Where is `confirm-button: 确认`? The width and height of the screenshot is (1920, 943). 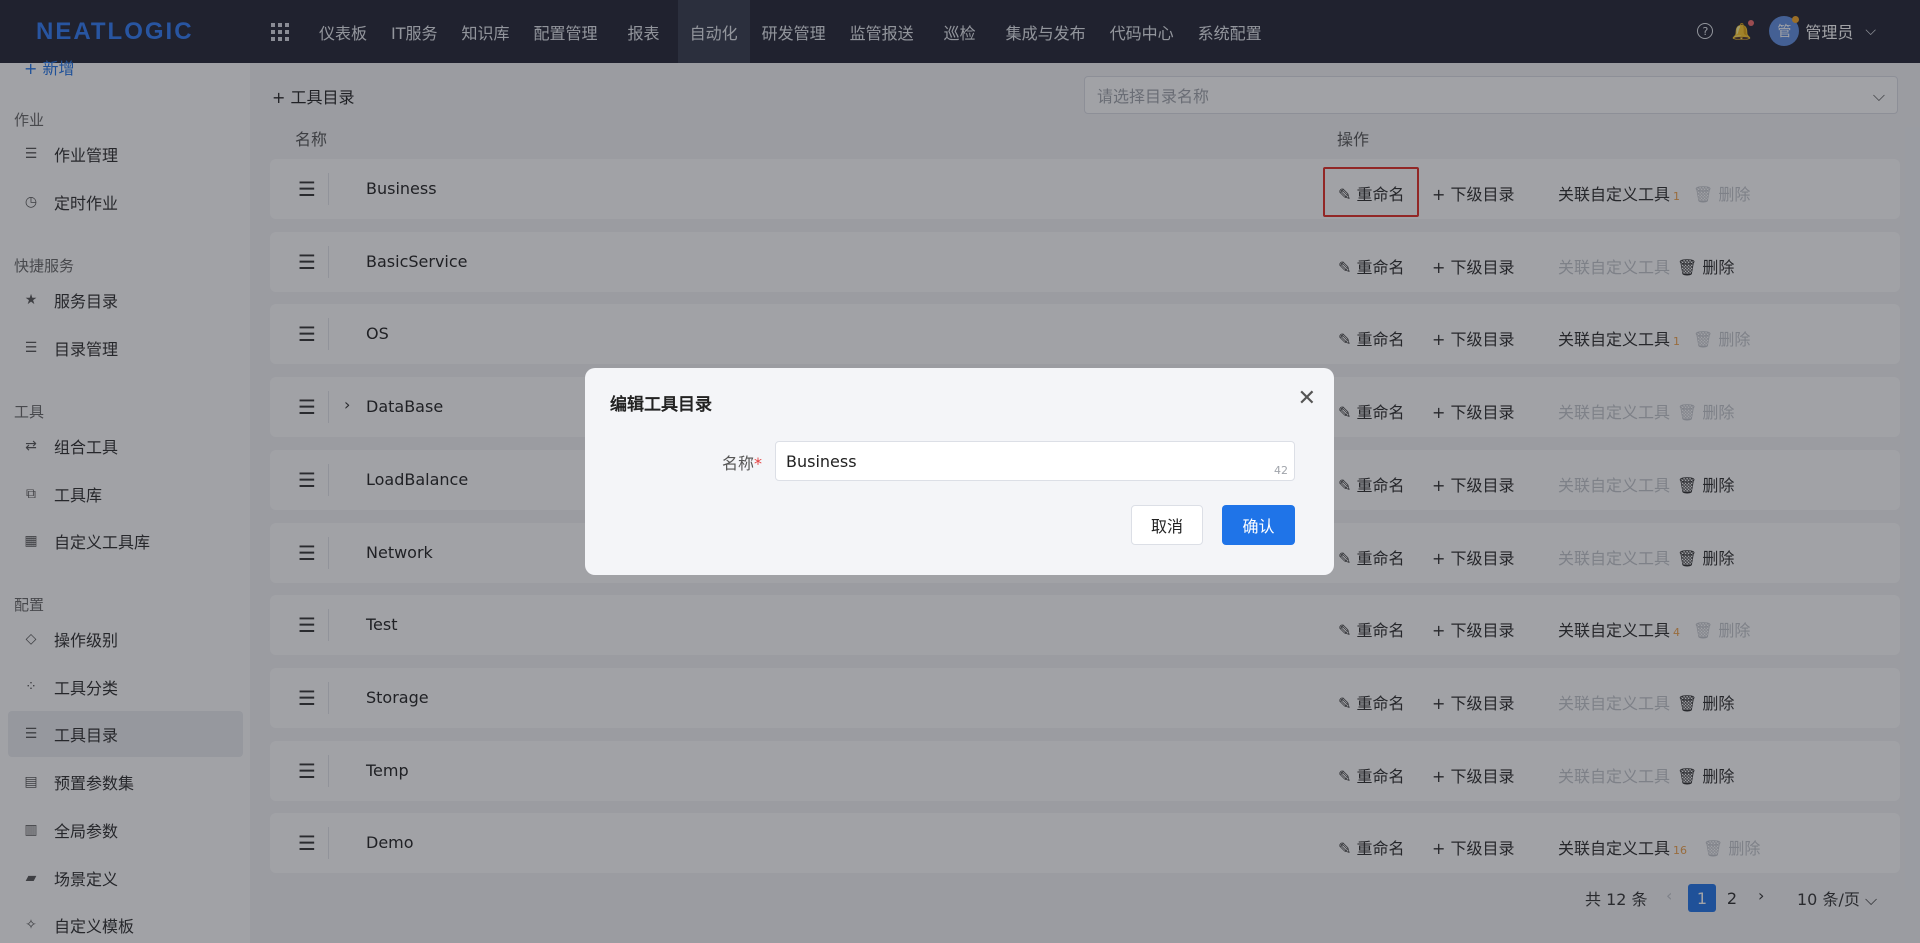 confirm-button: 确认 is located at coordinates (1258, 525).